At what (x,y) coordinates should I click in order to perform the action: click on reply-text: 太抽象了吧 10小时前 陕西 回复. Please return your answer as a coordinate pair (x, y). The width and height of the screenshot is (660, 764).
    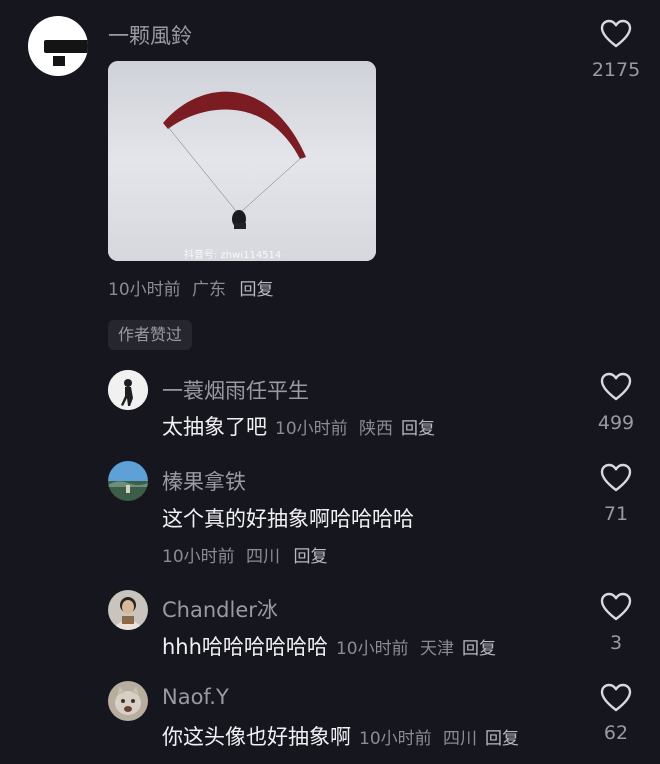
    Looking at the image, I should click on (298, 426).